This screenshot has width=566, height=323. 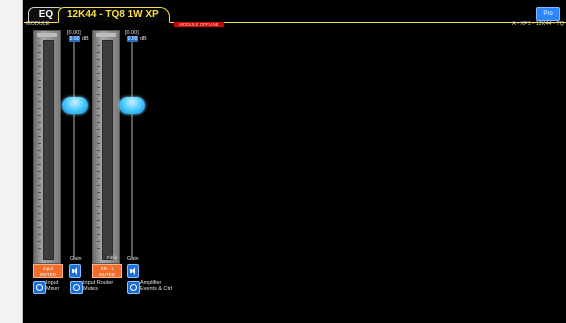 I want to click on link-label-line2: Mutes, so click(x=90, y=289).